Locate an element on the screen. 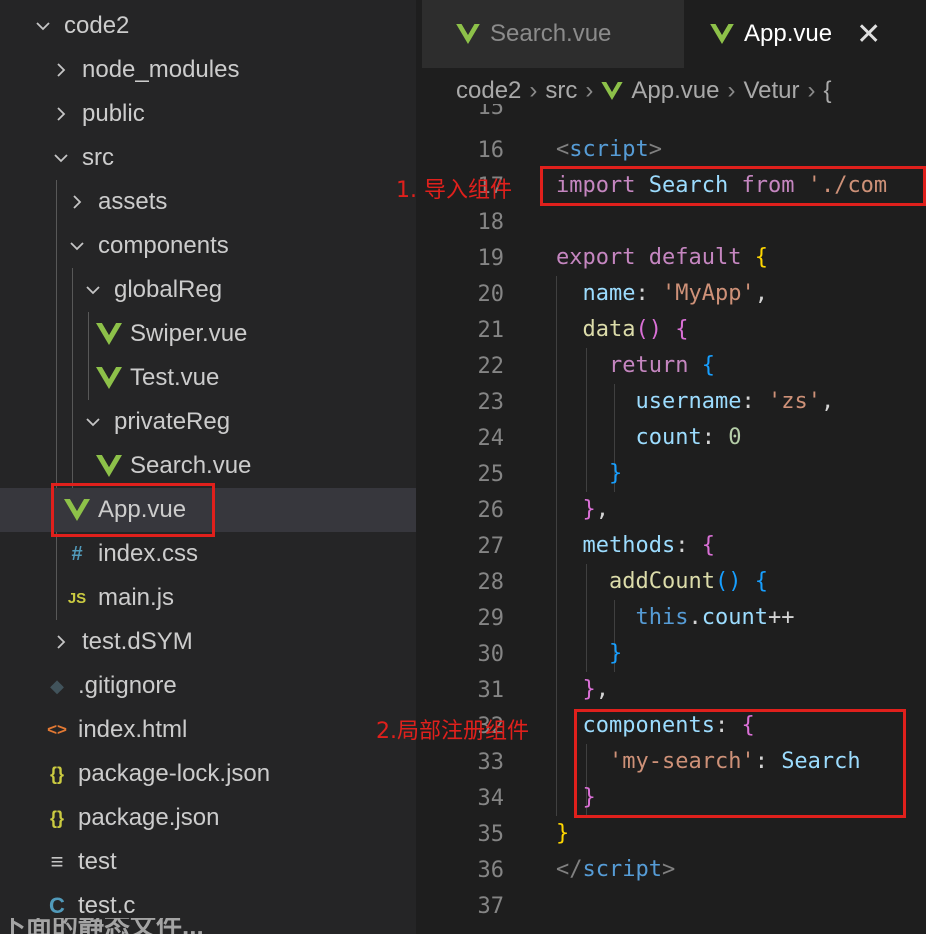  code-line-29: this.count++ is located at coordinates (675, 618).